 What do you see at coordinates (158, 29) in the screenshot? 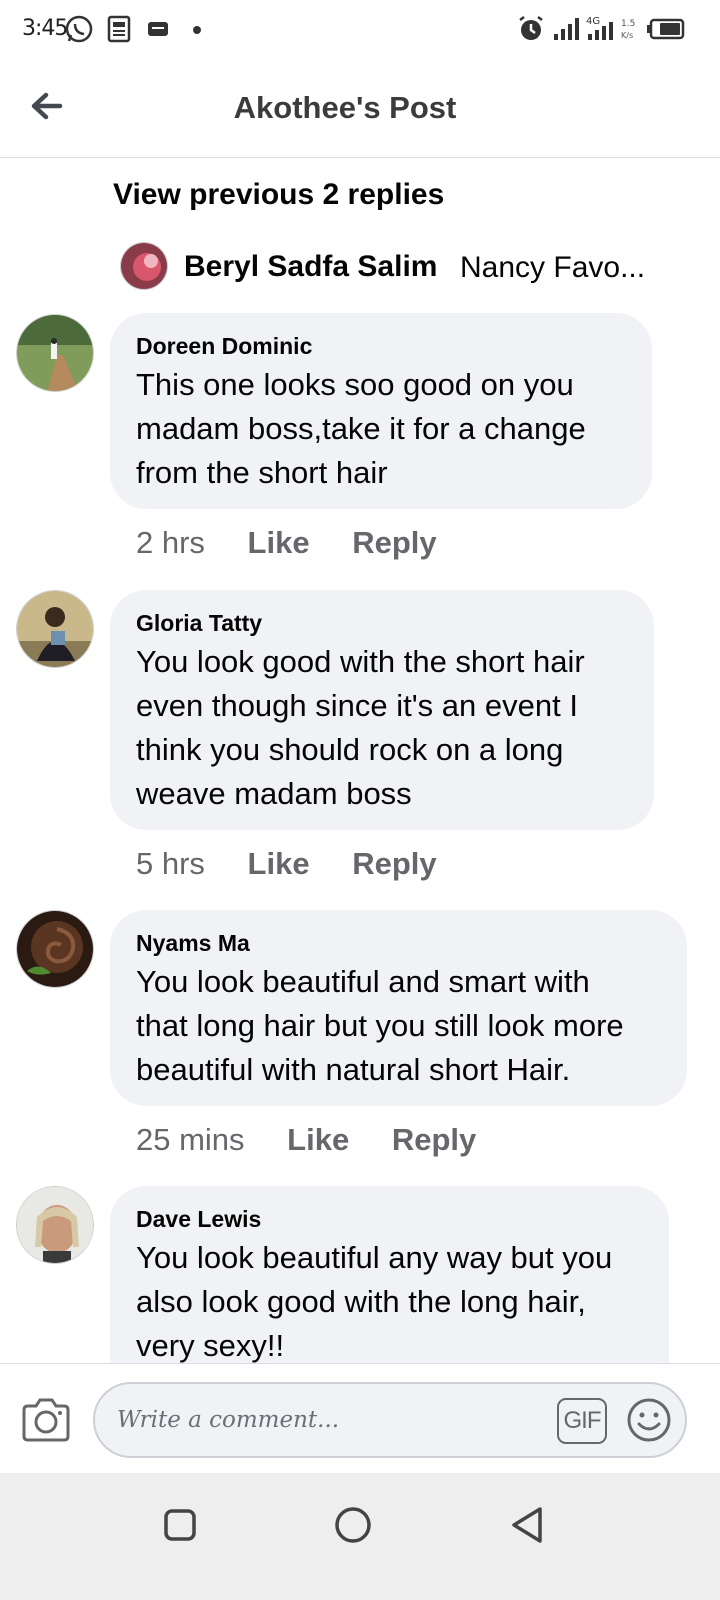
I see `message-icon` at bounding box center [158, 29].